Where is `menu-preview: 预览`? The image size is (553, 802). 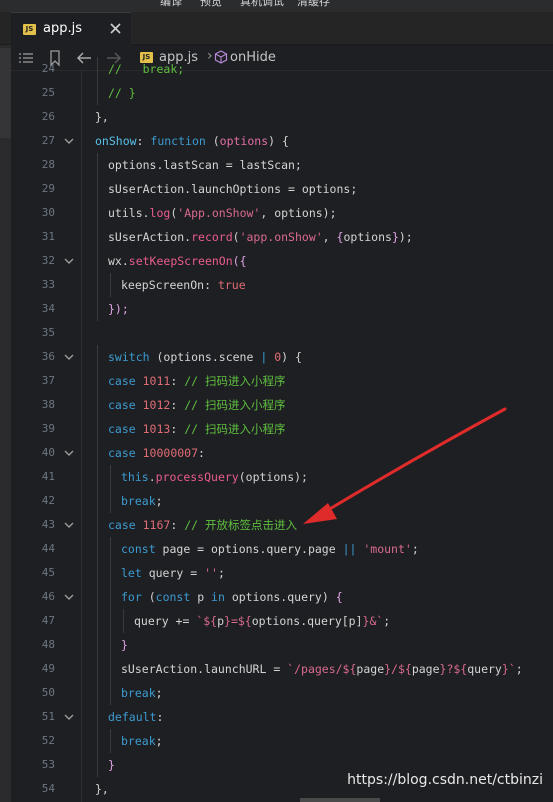 menu-preview: 预览 is located at coordinates (211, 4).